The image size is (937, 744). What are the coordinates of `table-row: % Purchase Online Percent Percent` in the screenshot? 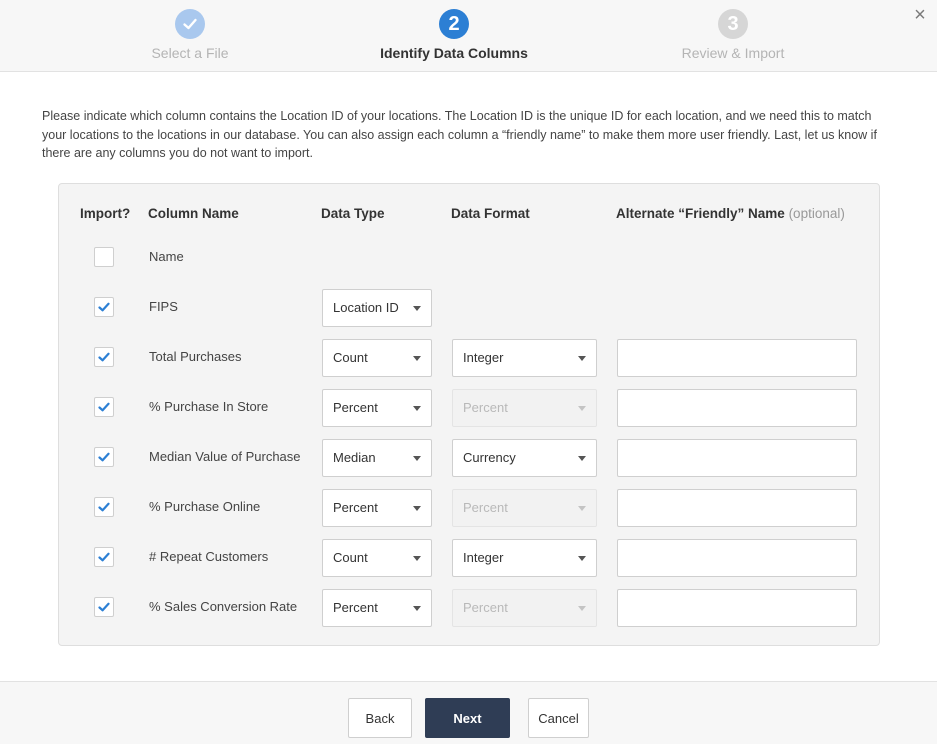 It's located at (469, 509).